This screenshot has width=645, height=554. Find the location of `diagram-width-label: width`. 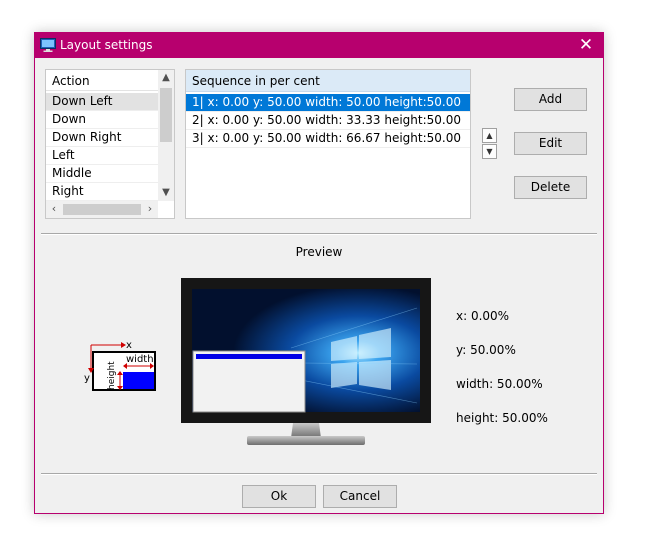

diagram-width-label: width is located at coordinates (140, 359).